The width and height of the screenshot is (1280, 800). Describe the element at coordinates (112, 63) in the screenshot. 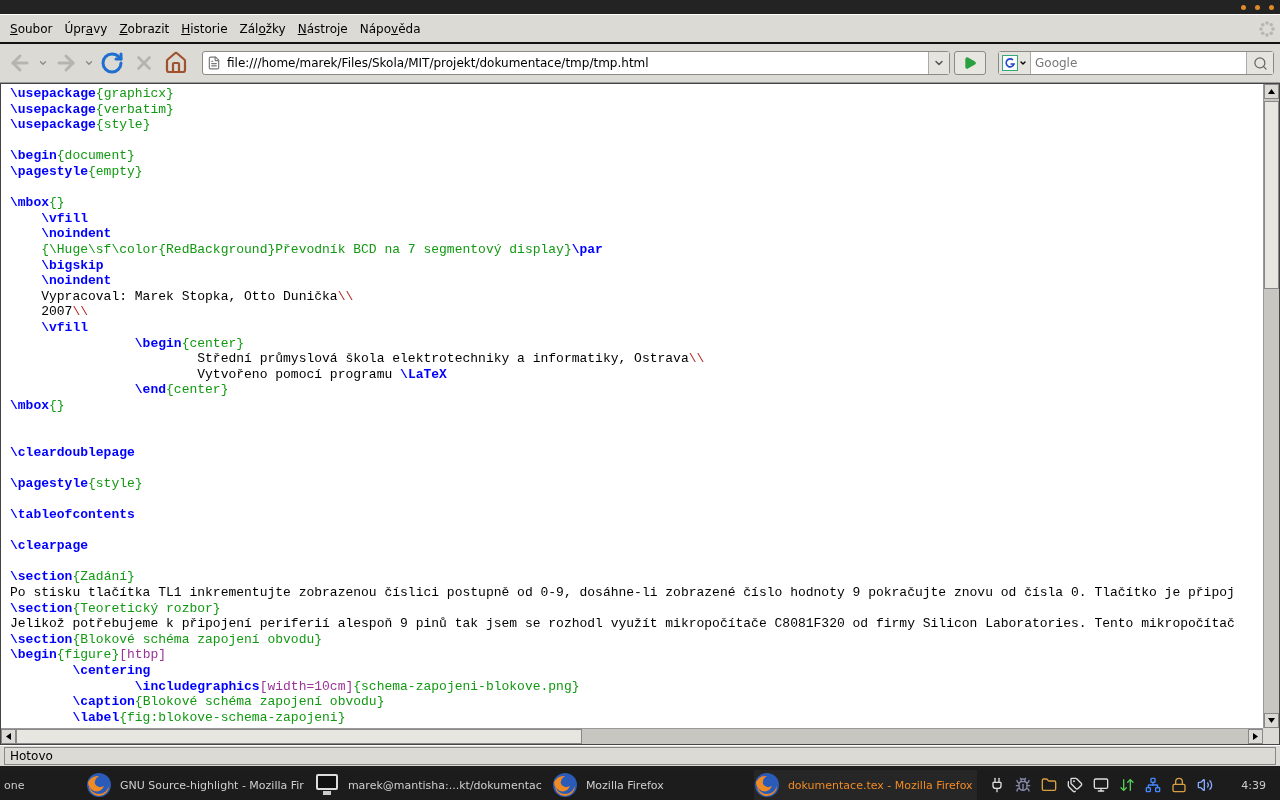

I see `reload-icon` at that location.